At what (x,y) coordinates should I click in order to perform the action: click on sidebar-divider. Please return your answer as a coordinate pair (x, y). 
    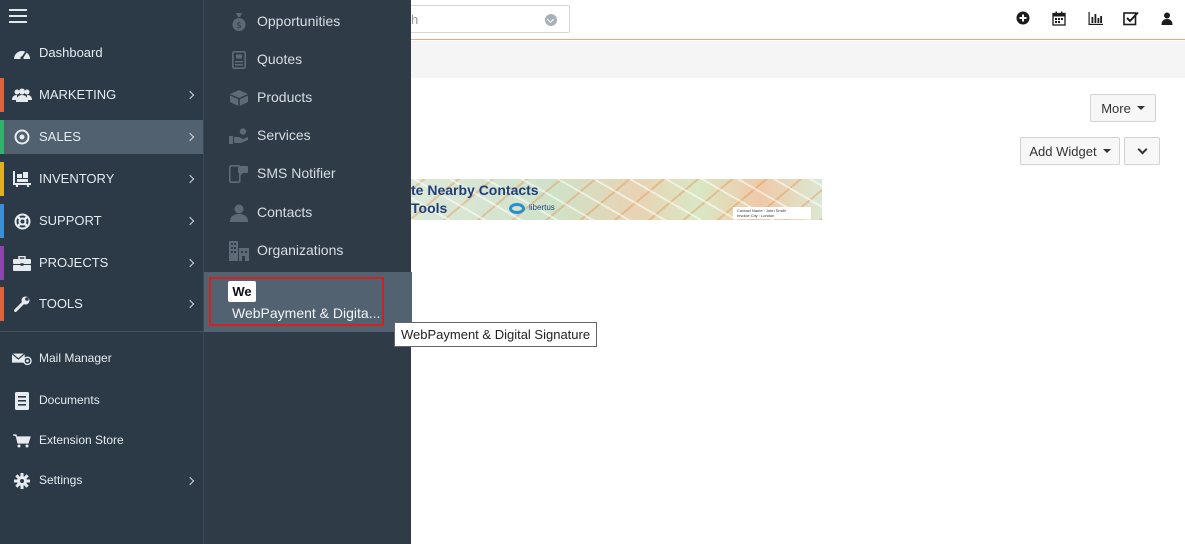
    Looking at the image, I should click on (101, 331).